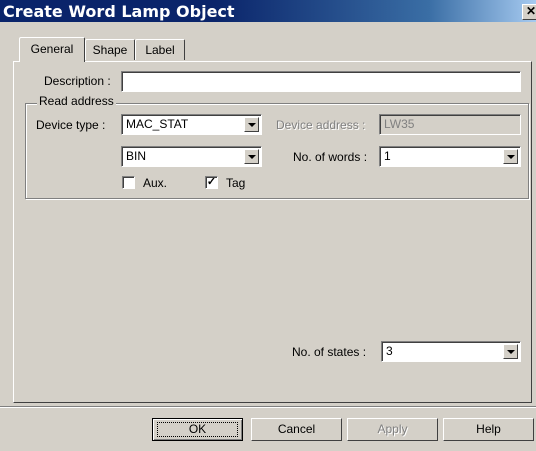 This screenshot has width=536, height=451. What do you see at coordinates (330, 157) in the screenshot?
I see `num-words-label: No. of words :` at bounding box center [330, 157].